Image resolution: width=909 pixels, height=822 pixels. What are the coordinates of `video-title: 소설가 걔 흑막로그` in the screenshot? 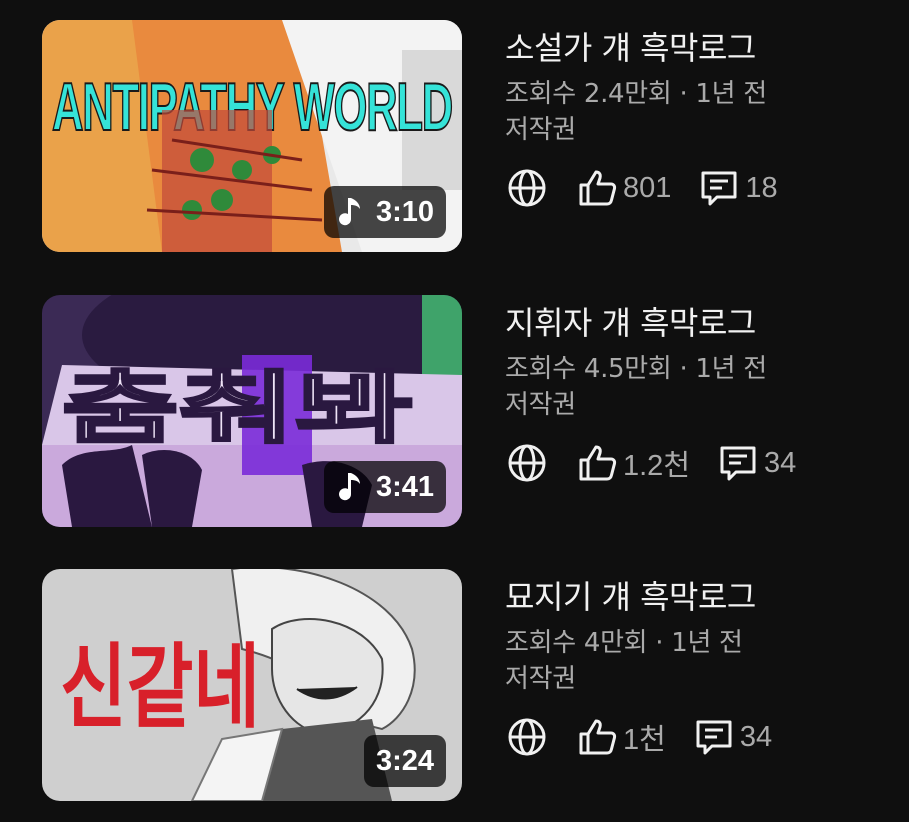 It's located at (630, 46).